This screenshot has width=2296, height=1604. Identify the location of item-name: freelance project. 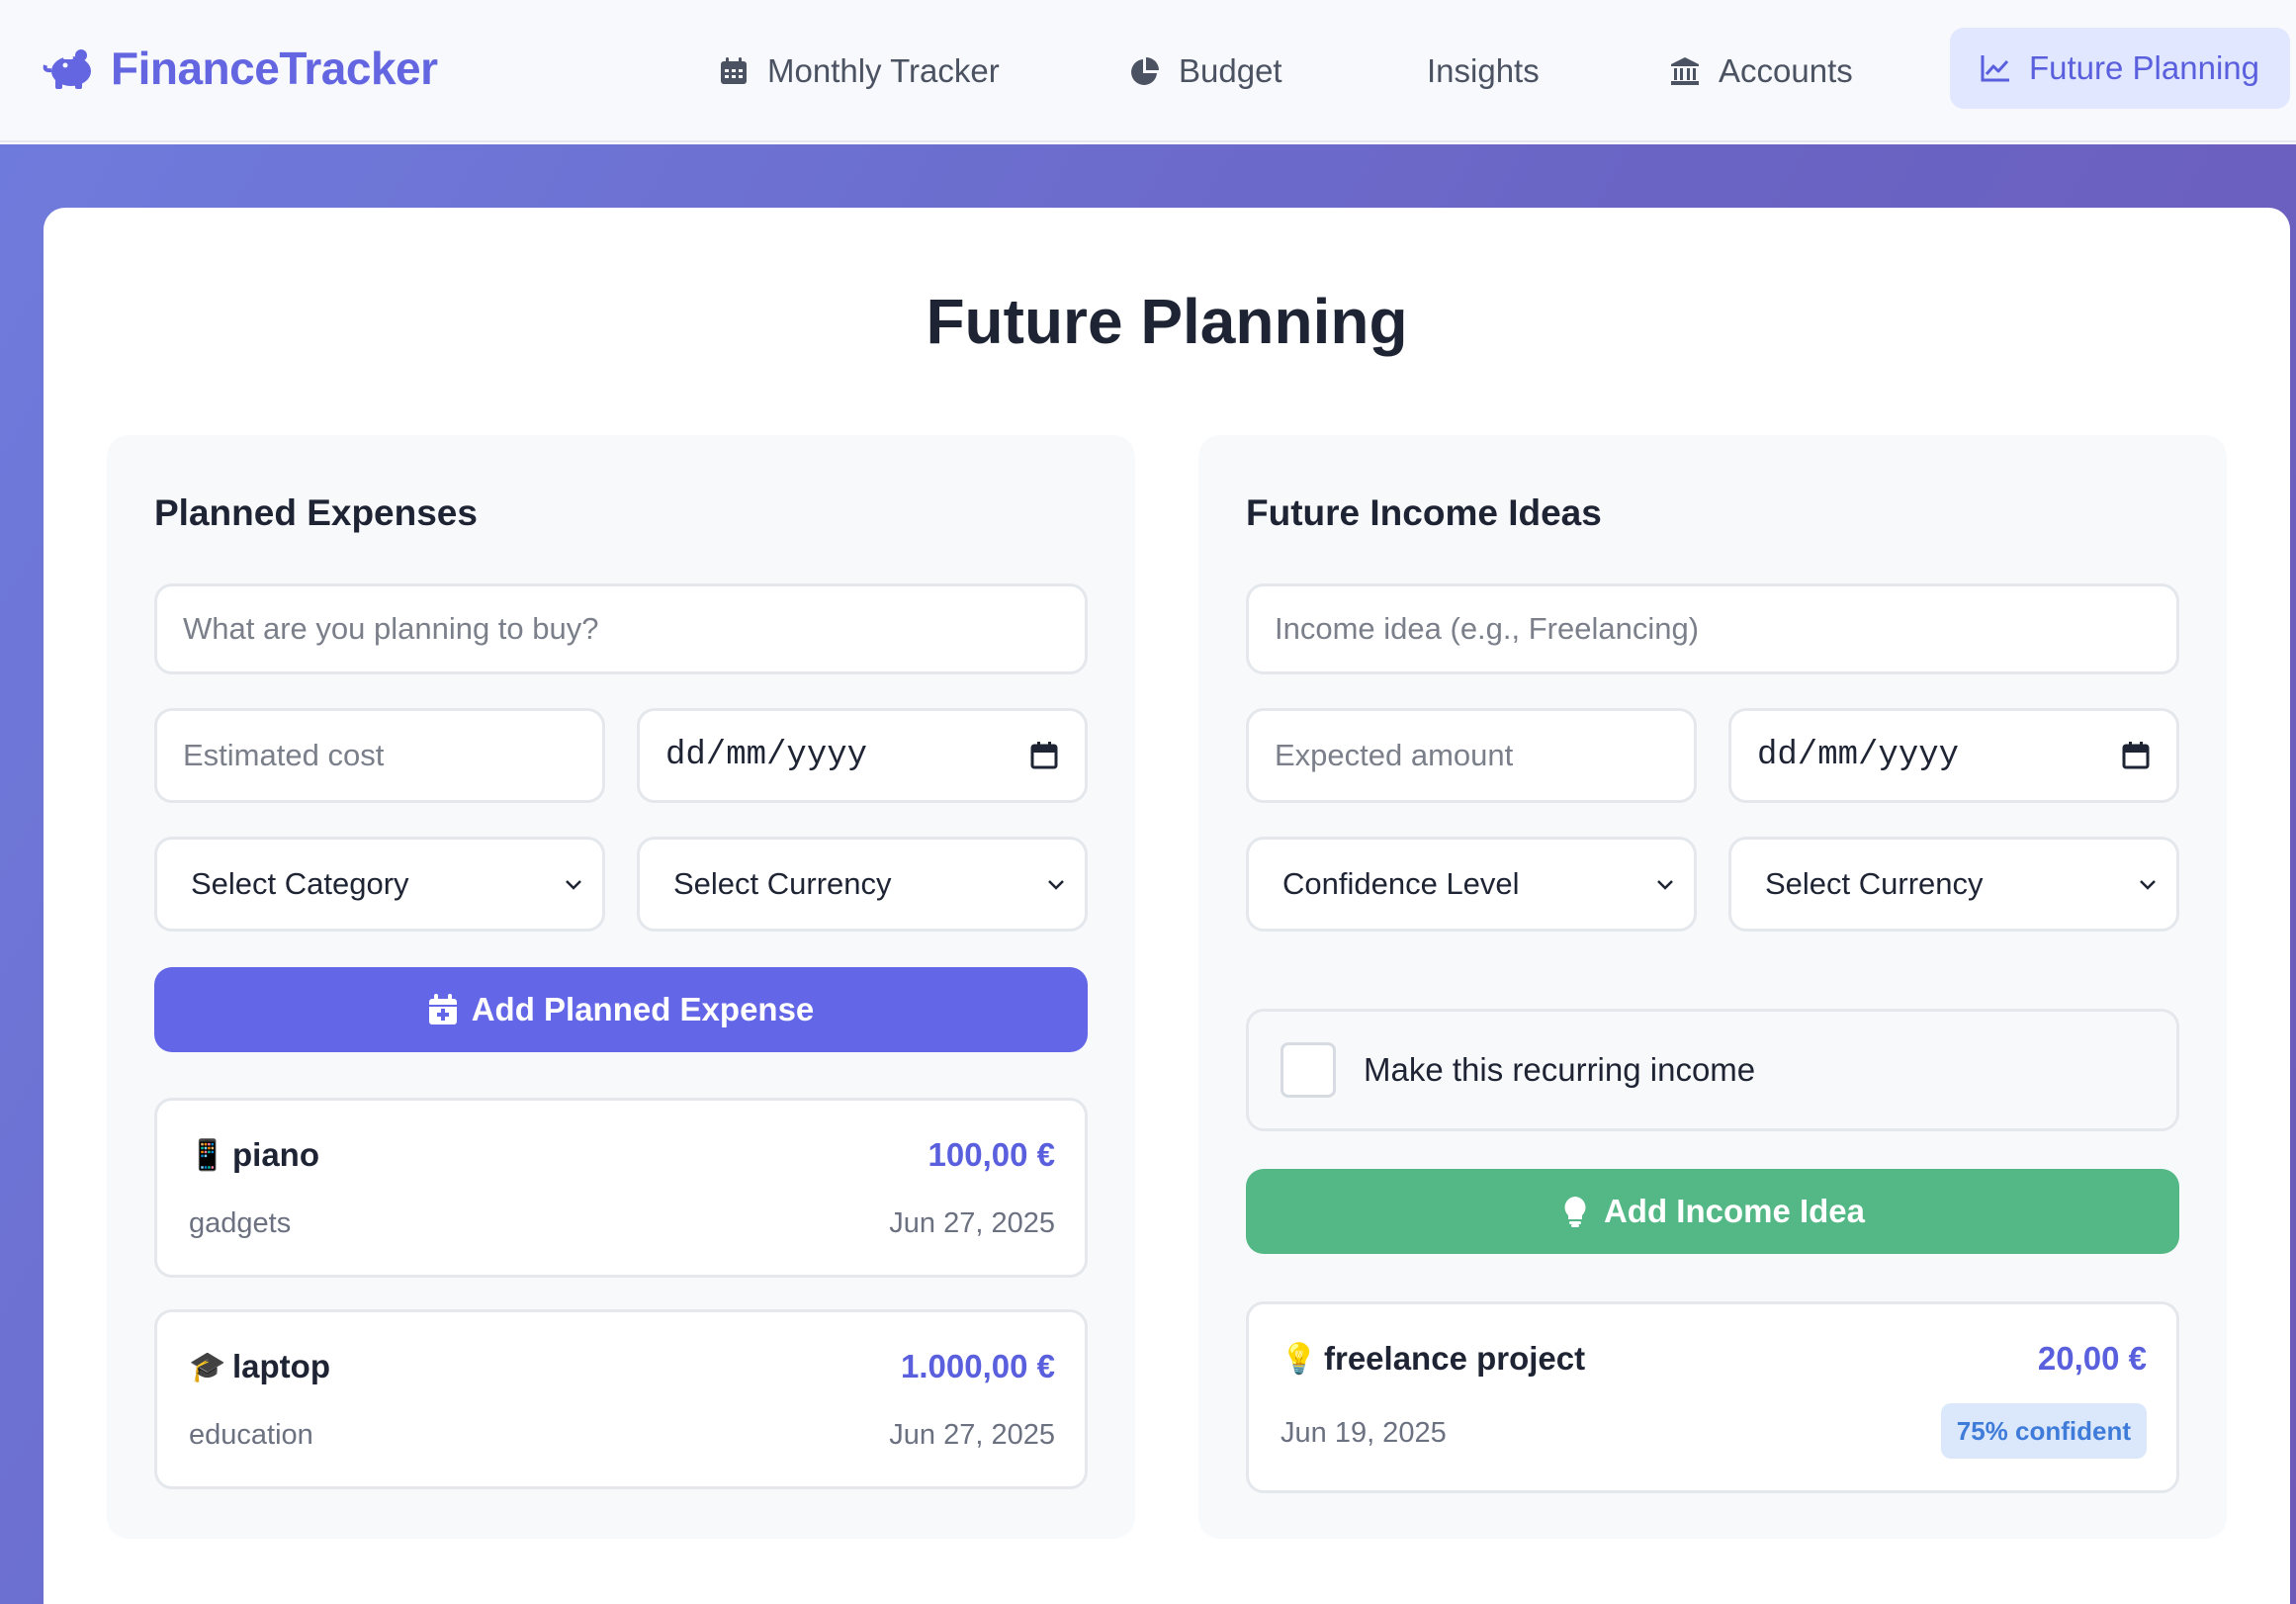
(1455, 1358).